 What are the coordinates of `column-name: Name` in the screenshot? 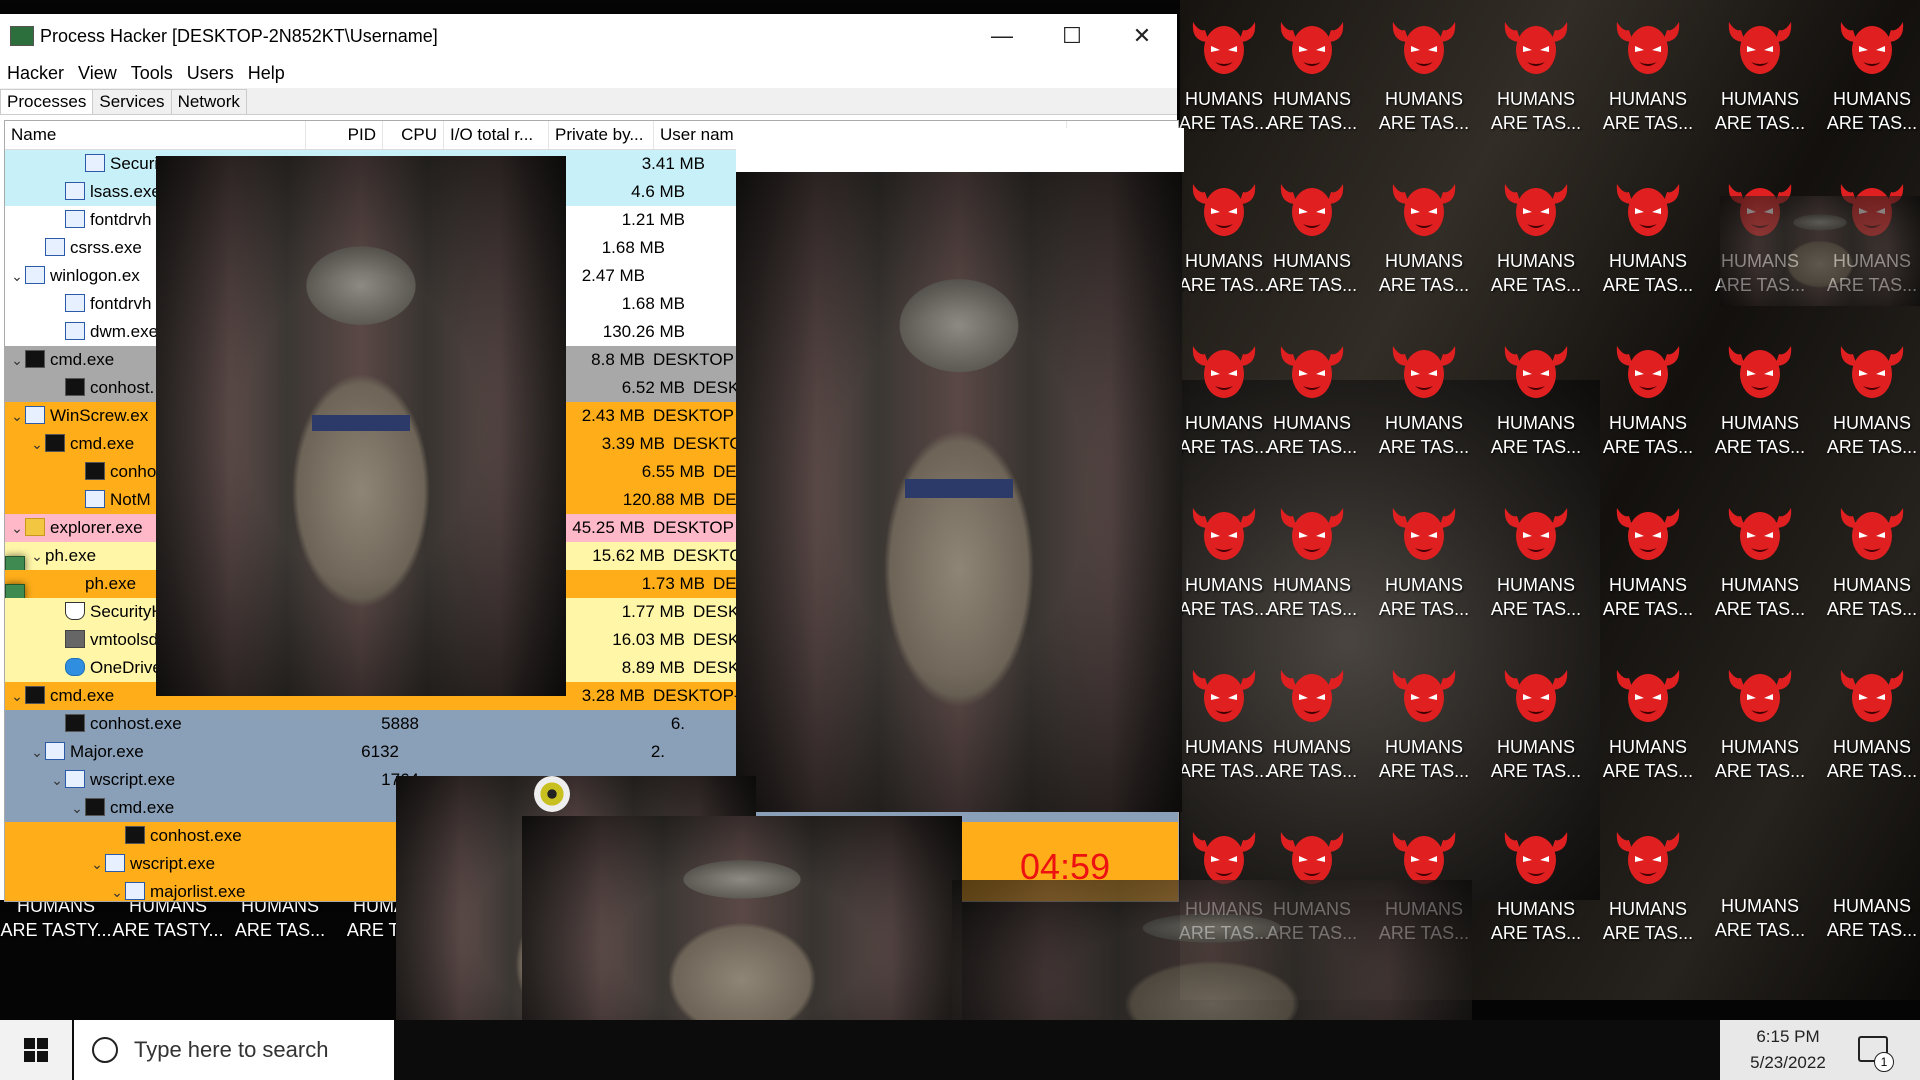 It's located at (155, 135).